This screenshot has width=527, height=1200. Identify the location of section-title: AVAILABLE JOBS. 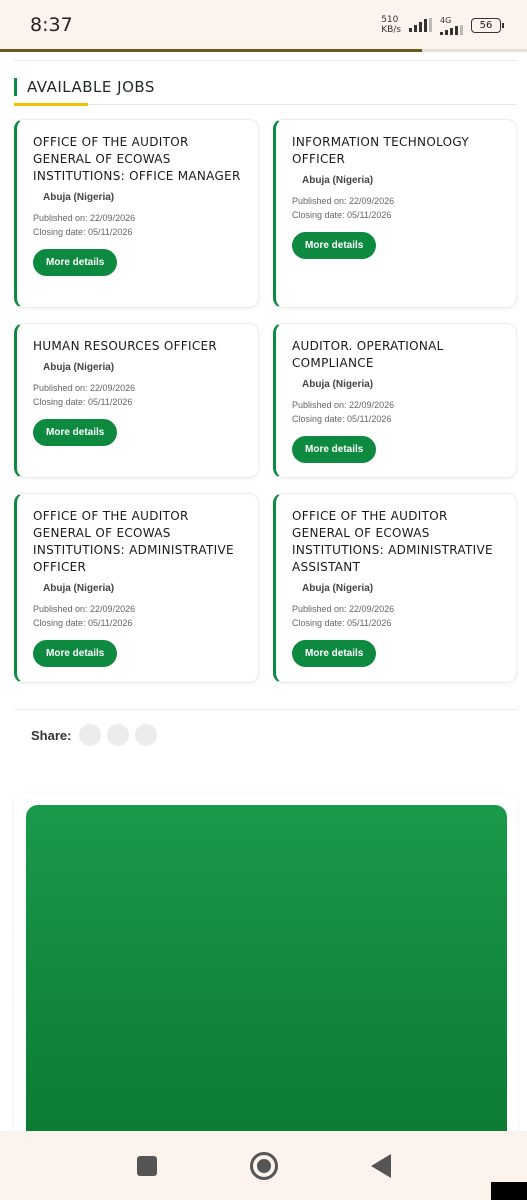
(265, 87).